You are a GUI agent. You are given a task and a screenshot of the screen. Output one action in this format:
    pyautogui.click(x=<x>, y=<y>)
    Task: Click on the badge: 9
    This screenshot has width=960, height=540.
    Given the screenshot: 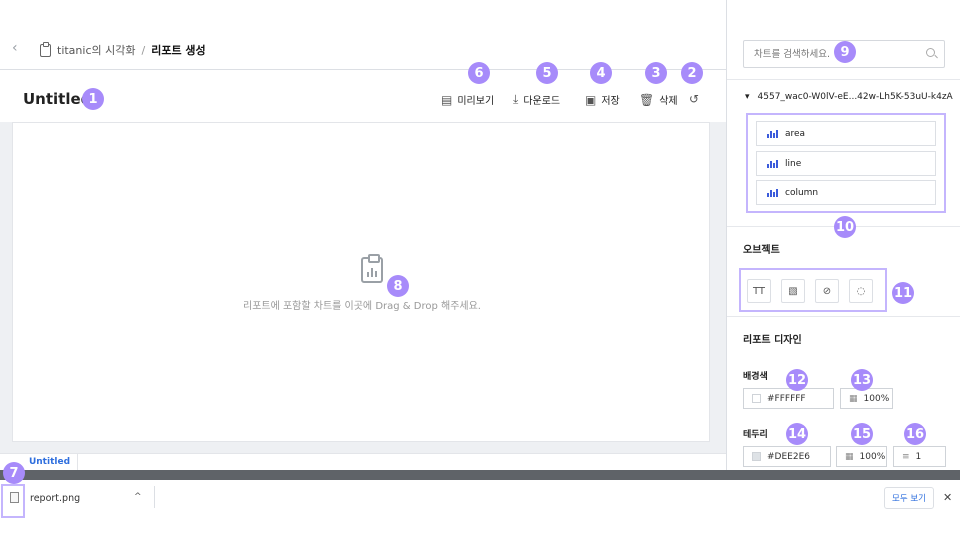 What is the action you would take?
    pyautogui.click(x=845, y=52)
    